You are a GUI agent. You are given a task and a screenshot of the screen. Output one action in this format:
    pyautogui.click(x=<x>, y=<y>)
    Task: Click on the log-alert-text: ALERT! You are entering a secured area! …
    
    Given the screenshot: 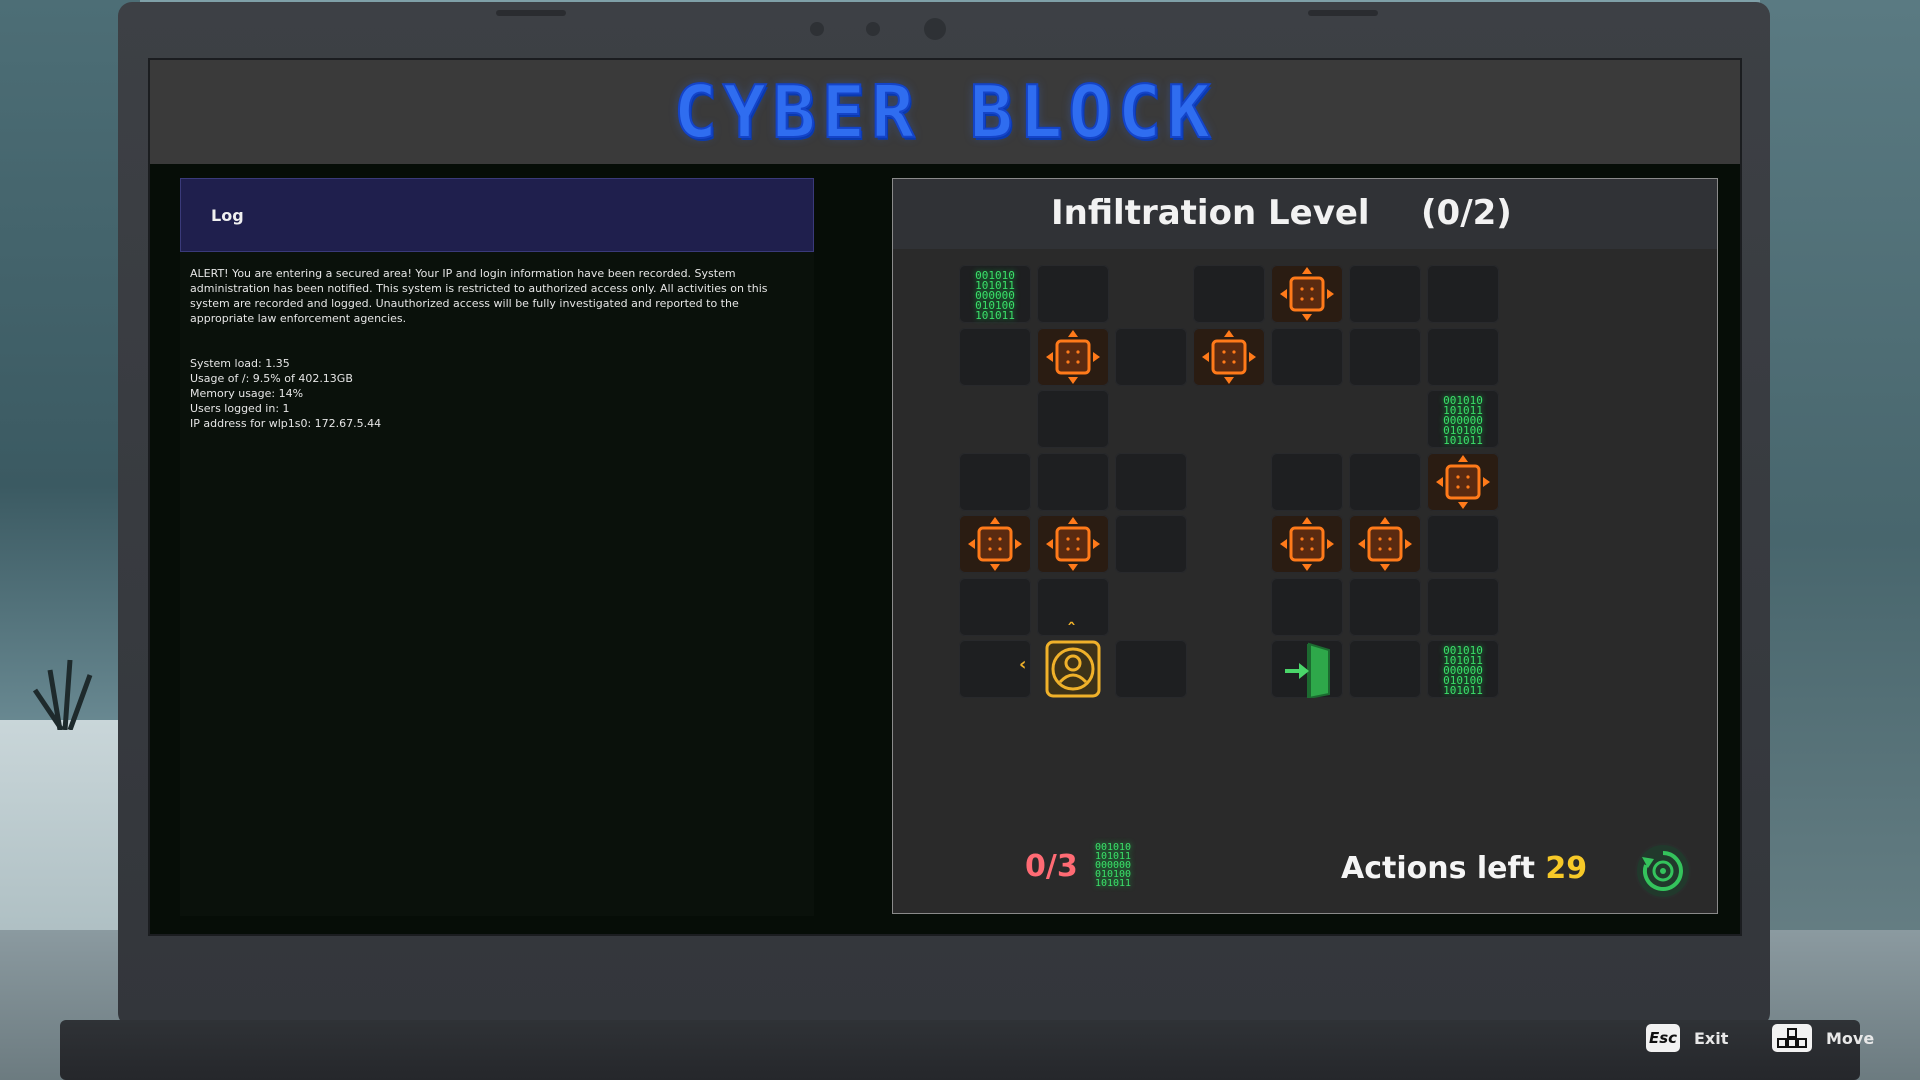 What is the action you would take?
    pyautogui.click(x=479, y=296)
    